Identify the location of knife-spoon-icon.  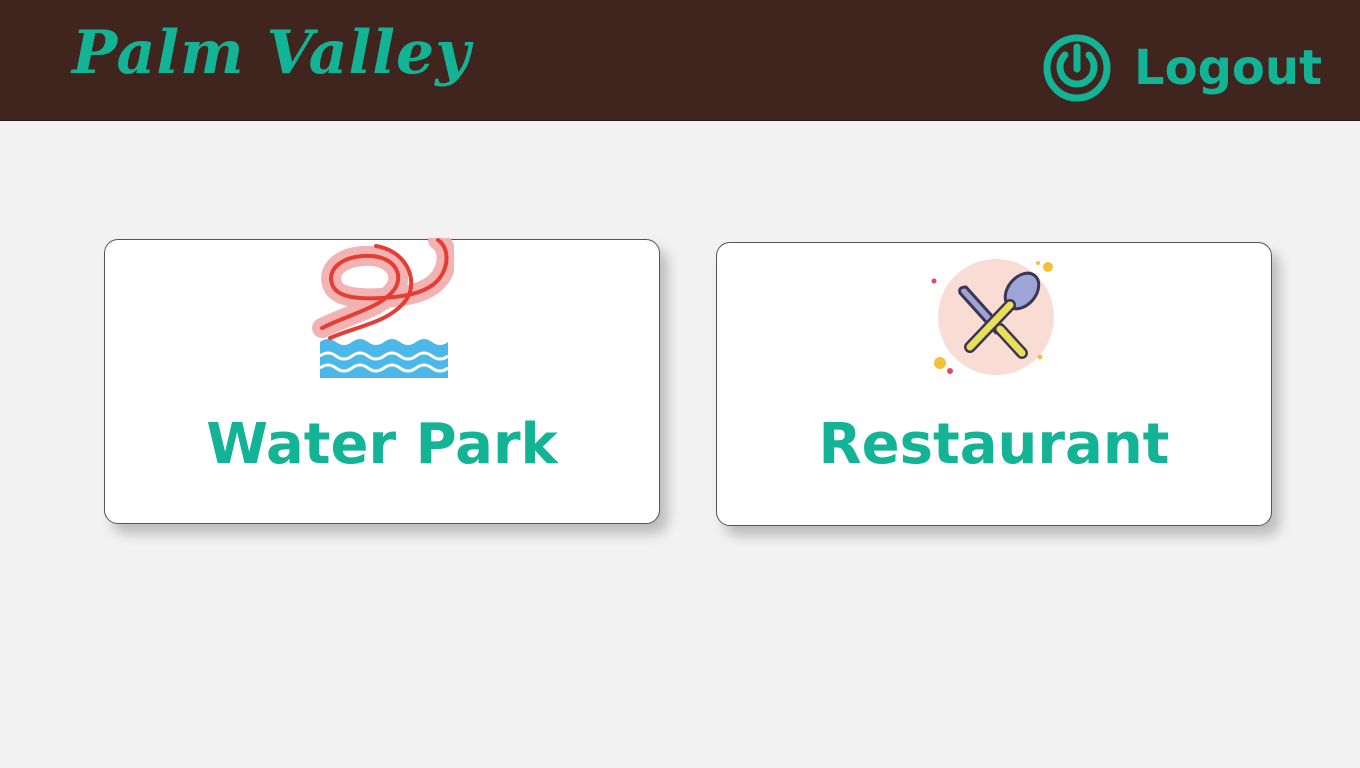
(992, 317).